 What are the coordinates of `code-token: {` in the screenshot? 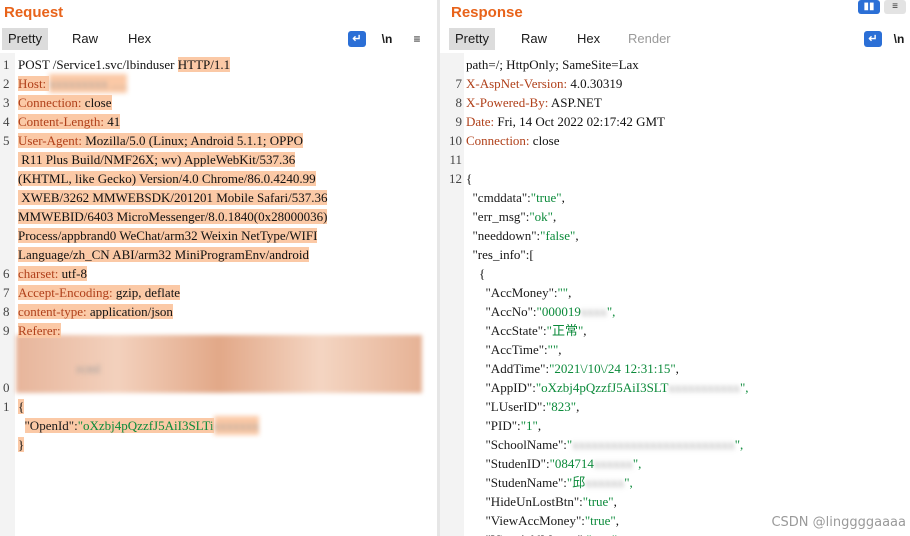 It's located at (469, 178).